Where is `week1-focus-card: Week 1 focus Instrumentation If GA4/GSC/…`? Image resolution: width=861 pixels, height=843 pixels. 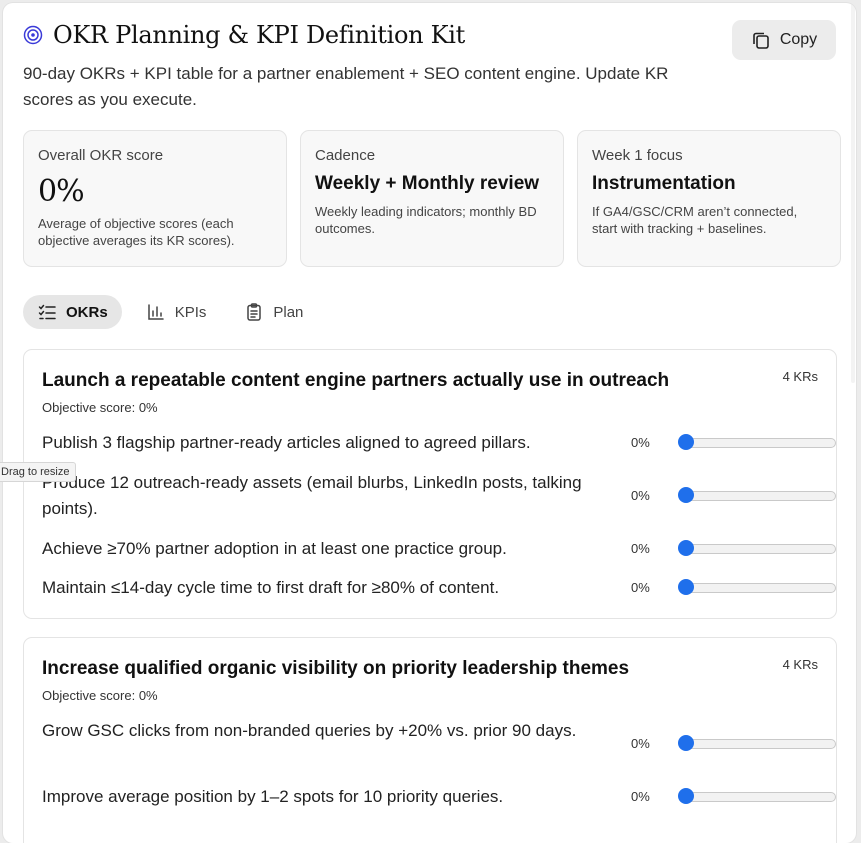
week1-focus-card: Week 1 focus Instrumentation If GA4/GSC/… is located at coordinates (709, 198).